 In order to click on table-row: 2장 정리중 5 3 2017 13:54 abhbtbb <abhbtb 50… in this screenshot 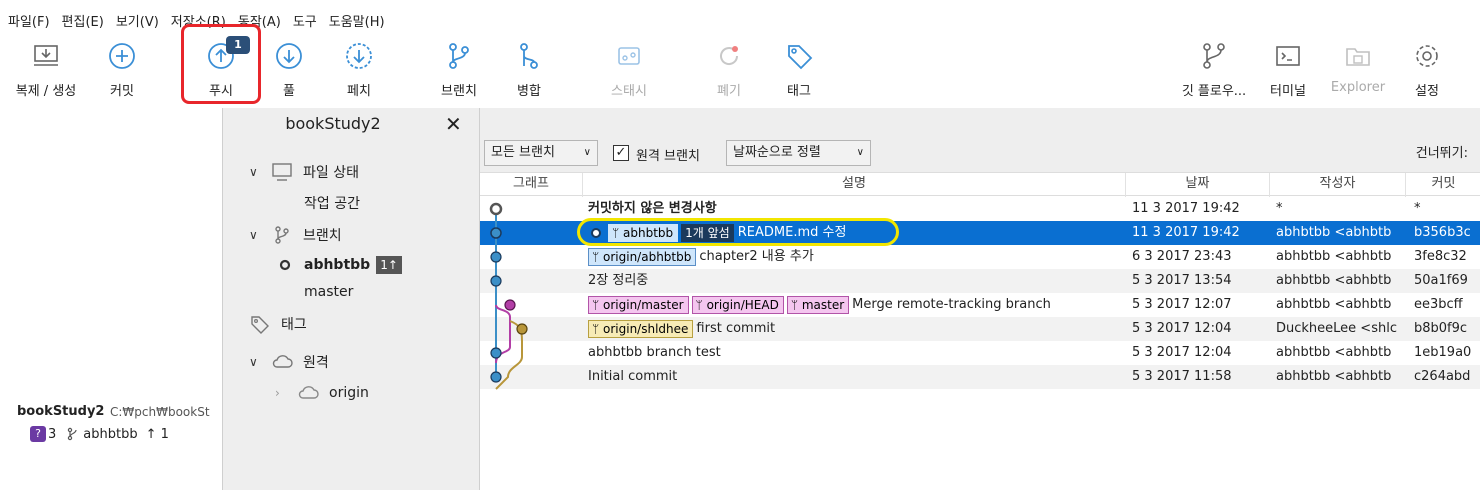, I will do `click(980, 281)`.